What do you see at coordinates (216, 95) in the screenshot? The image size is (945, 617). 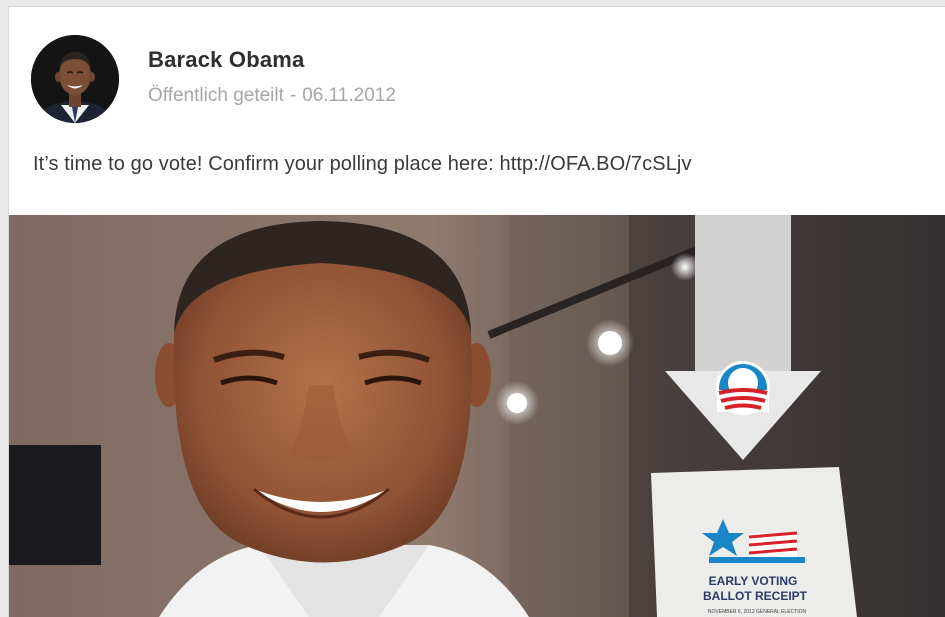 I see `visibility-label: Öffentlich geteilt` at bounding box center [216, 95].